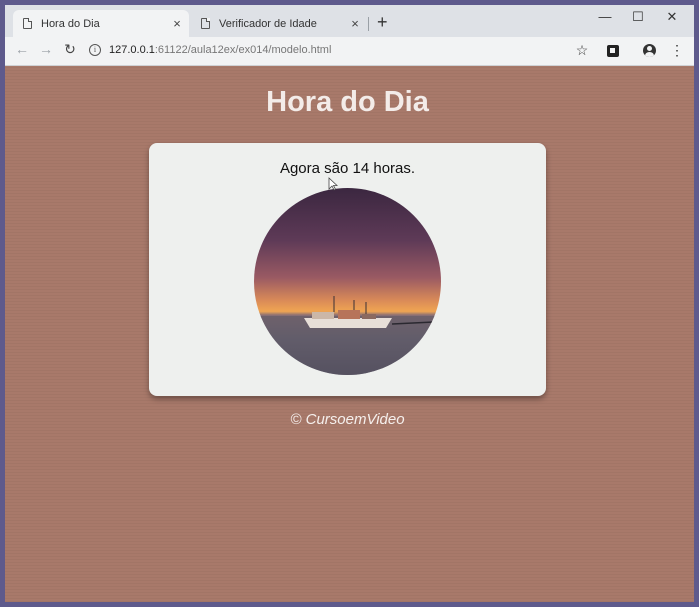  Describe the element at coordinates (649, 50) in the screenshot. I see `profile-icon` at that location.